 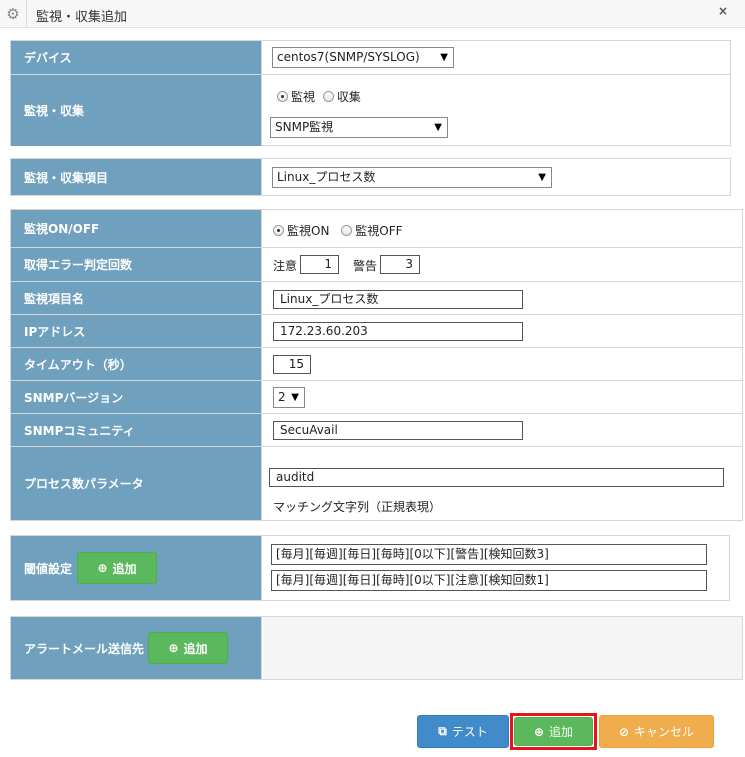 I want to click on process-param-row: プロセス数パラメータ auditd マッチング文字列（正規表現）, so click(x=376, y=483).